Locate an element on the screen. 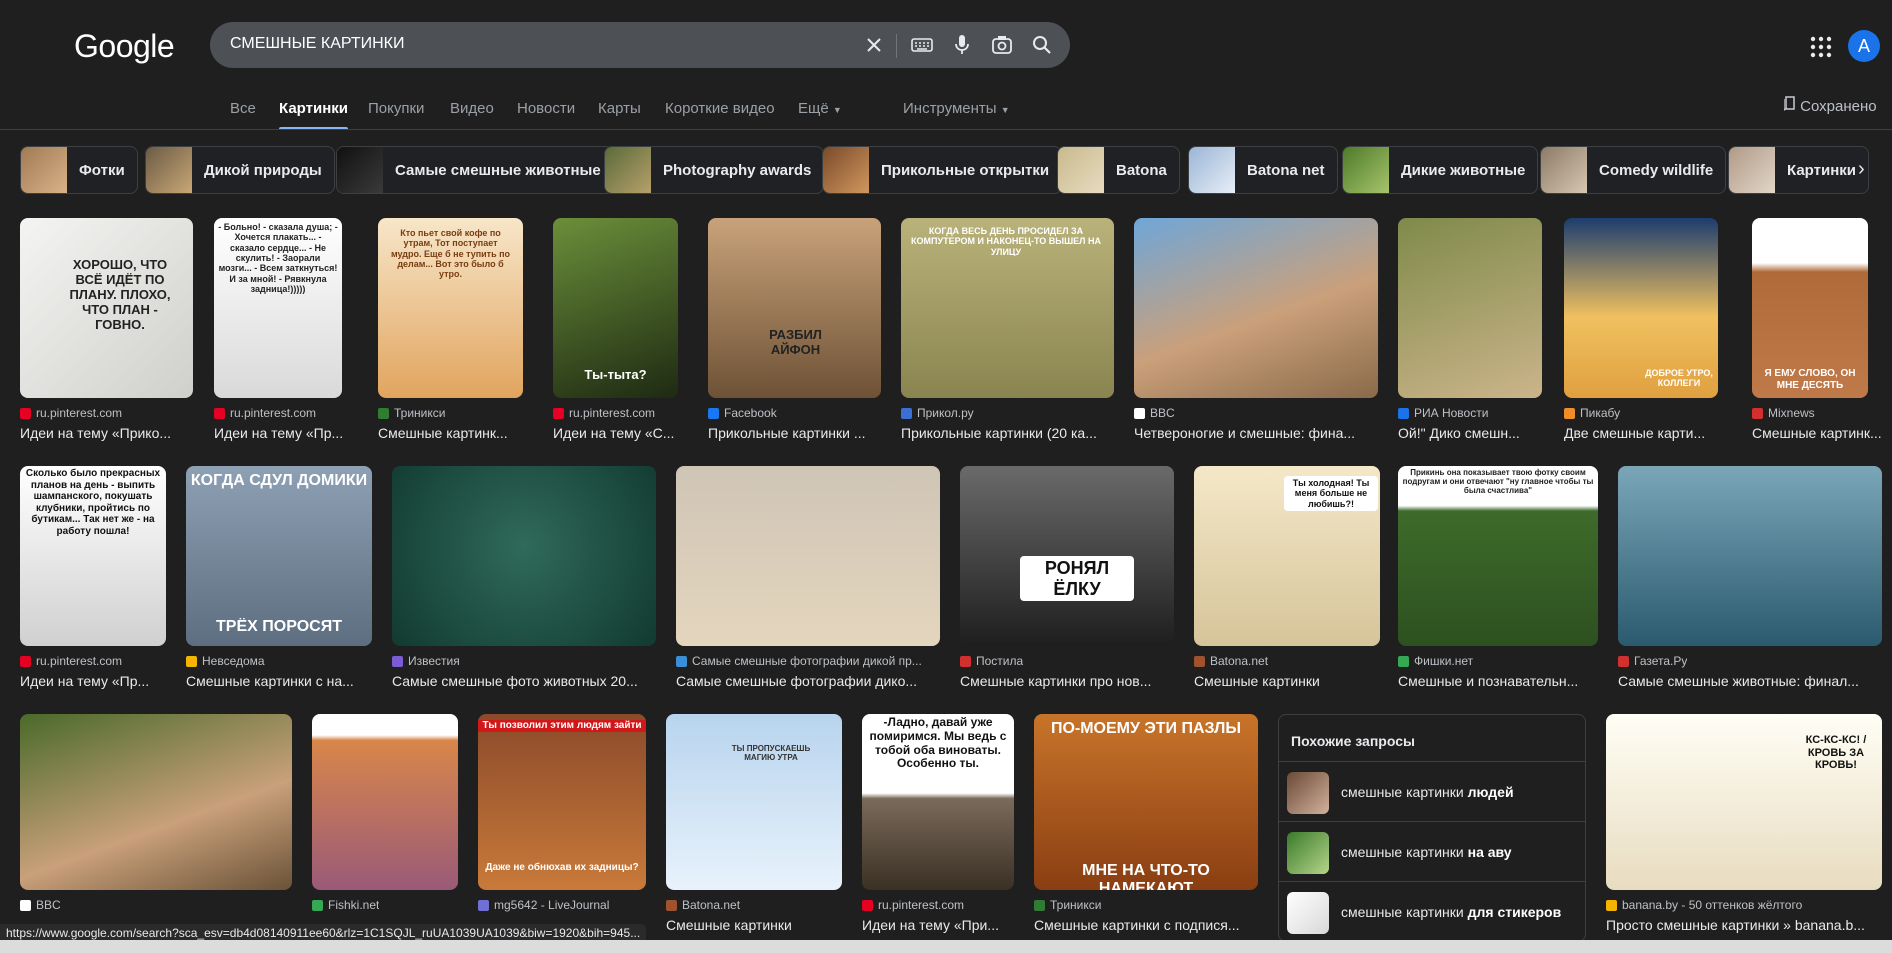  tab-shopping: Покупки is located at coordinates (396, 108).